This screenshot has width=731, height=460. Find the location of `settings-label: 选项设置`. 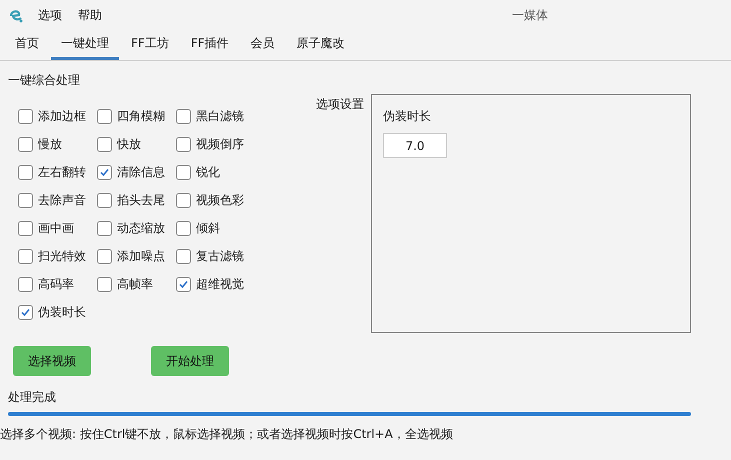

settings-label: 选项设置 is located at coordinates (340, 103).